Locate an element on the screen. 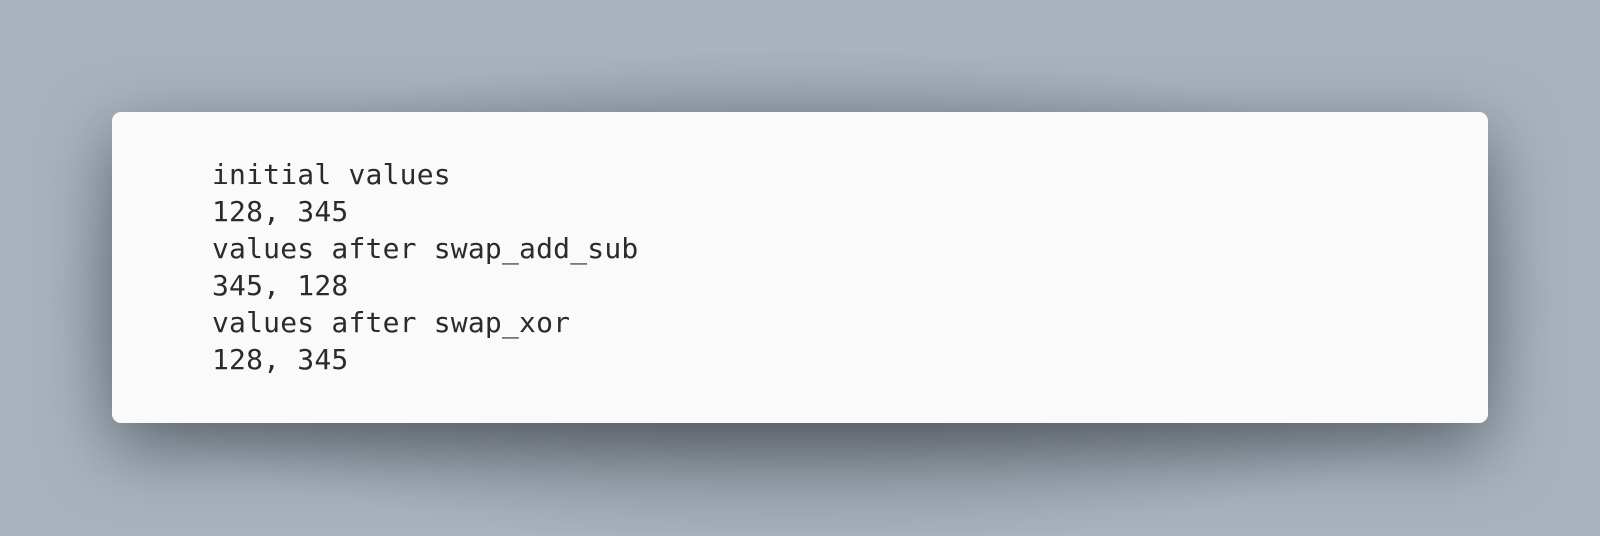 This screenshot has height=536, width=1600. output-line: 345, 128 is located at coordinates (280, 285).